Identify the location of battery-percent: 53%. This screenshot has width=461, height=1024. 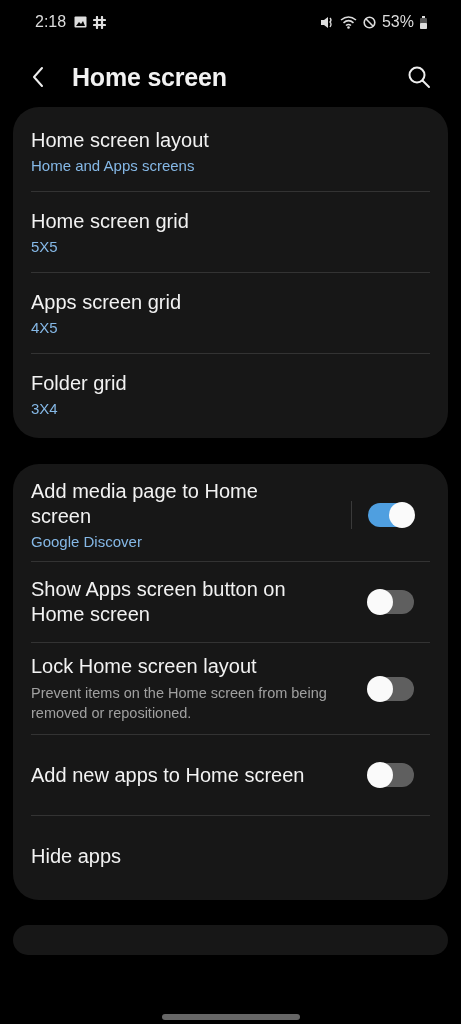
(397, 22).